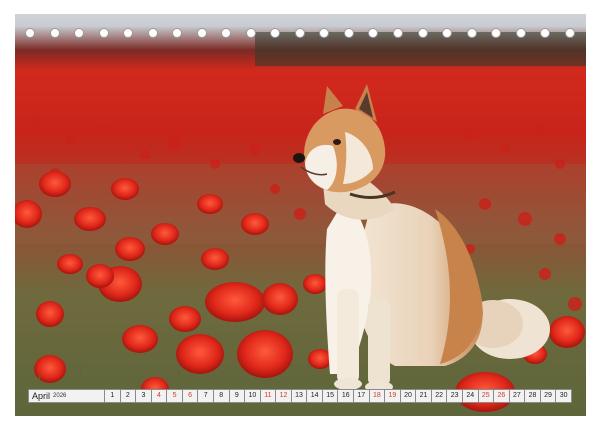 This screenshot has height=431, width=600. Describe the element at coordinates (346, 396) in the screenshot. I see `day-cell: 16` at that location.